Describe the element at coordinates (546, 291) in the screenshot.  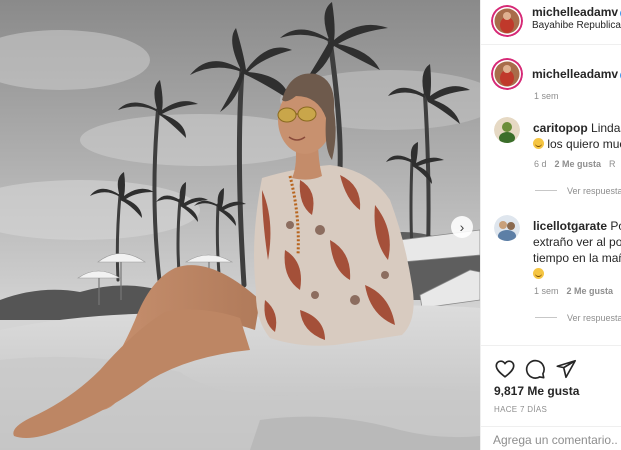
I see `comment-time: 1 sem` at that location.